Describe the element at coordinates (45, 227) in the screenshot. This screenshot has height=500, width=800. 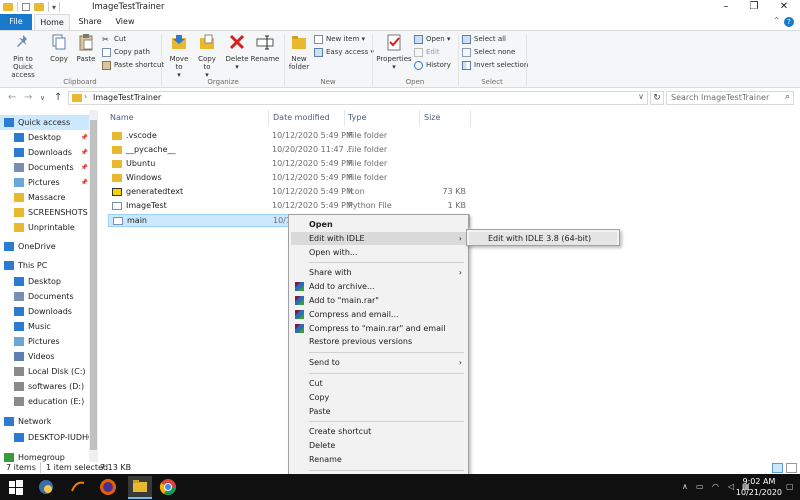
I see `sidebar-item-unprintable: Unprintable` at that location.